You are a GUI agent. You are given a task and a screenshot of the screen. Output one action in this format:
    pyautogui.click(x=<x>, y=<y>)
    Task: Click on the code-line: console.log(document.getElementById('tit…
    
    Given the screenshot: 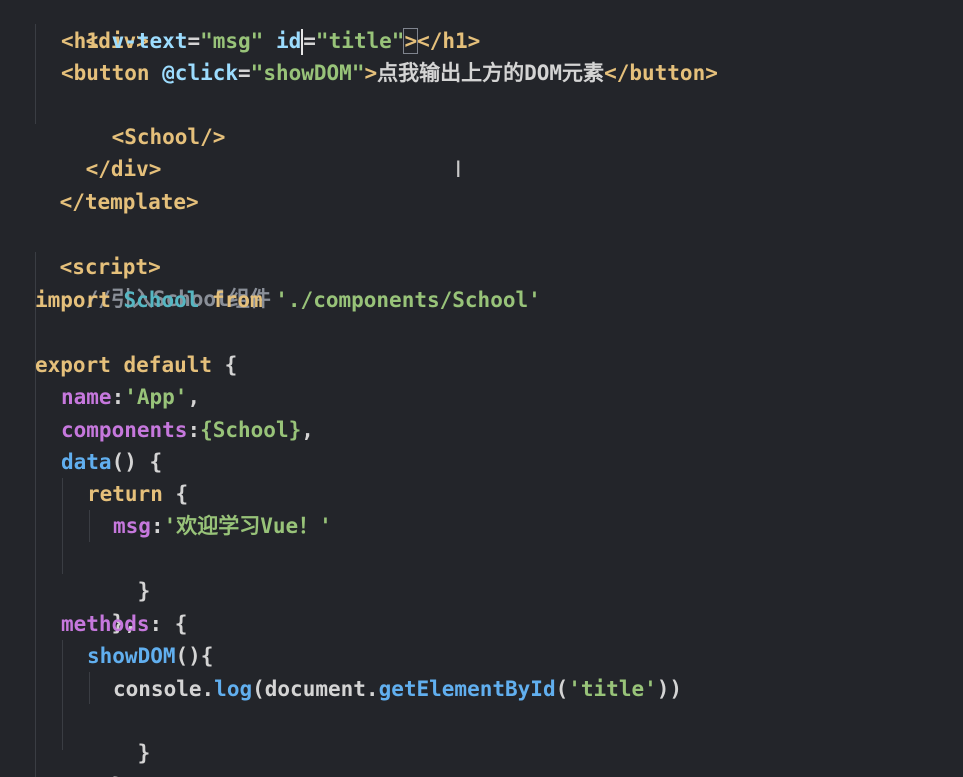 What is the action you would take?
    pyautogui.click(x=397, y=689)
    